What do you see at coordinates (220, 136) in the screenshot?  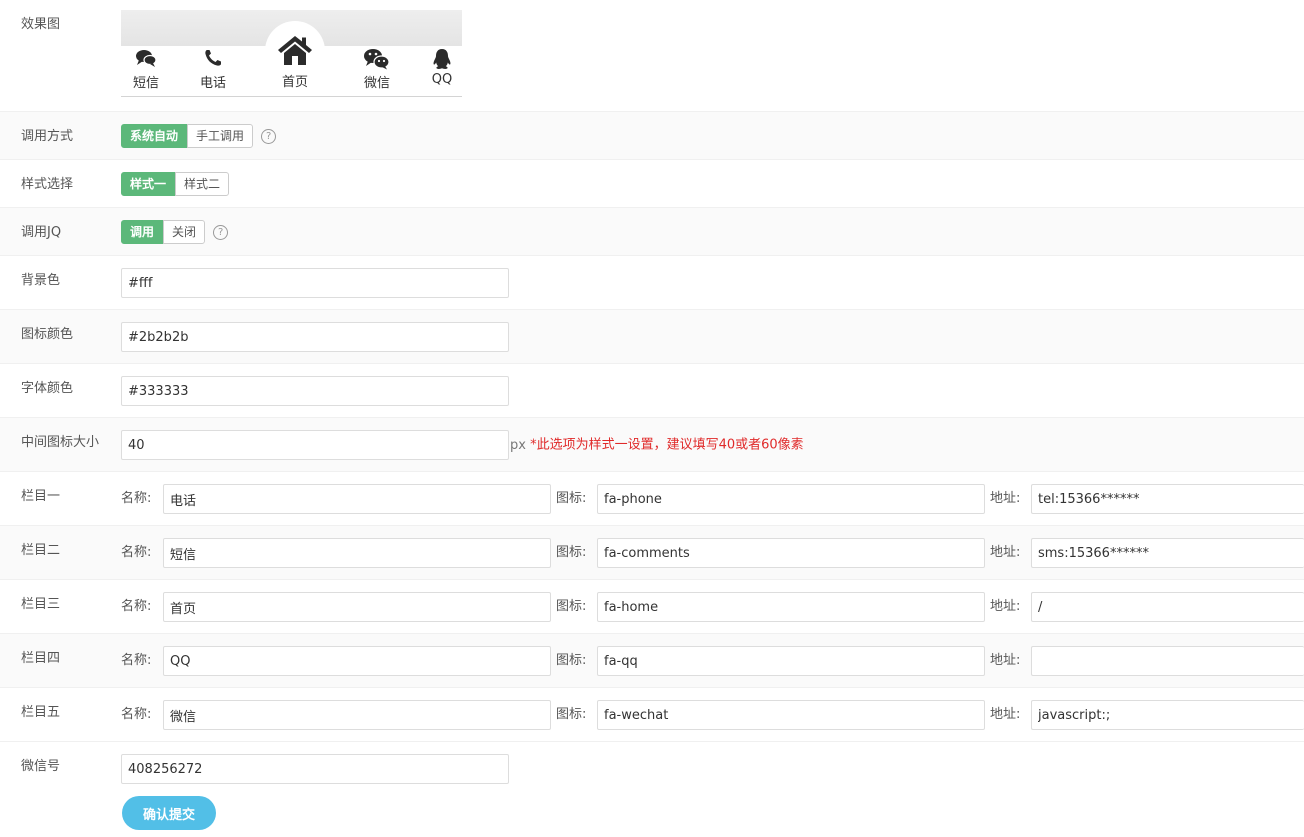 I see `call-mode-manual-button: 手工调用` at bounding box center [220, 136].